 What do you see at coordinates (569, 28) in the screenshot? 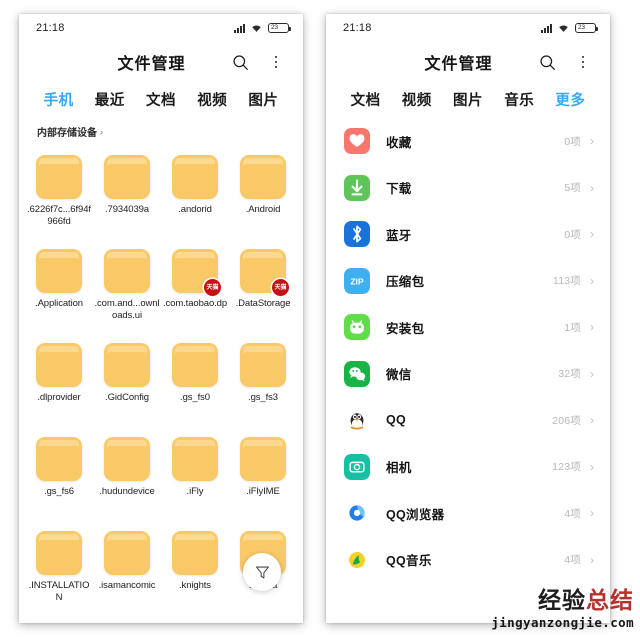
I see `status-icon-group-right: 23` at bounding box center [569, 28].